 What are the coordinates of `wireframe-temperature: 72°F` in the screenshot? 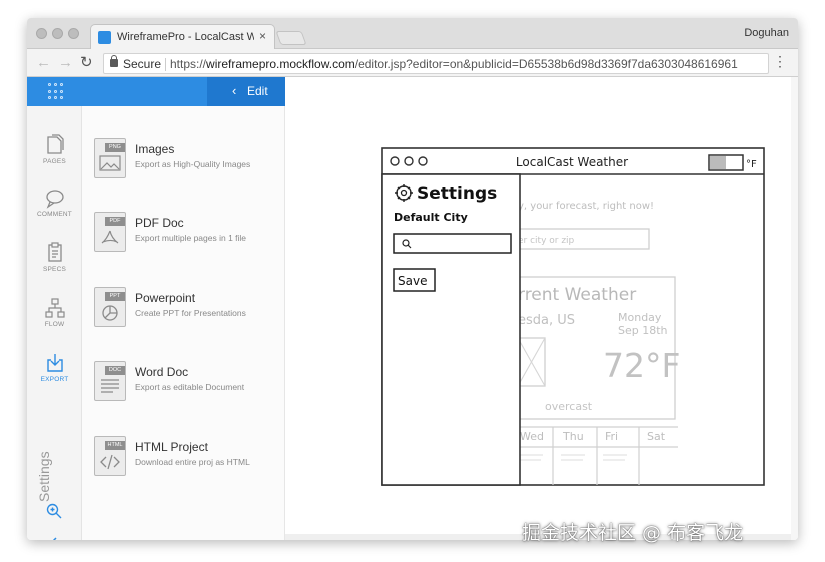 It's located at (641, 365).